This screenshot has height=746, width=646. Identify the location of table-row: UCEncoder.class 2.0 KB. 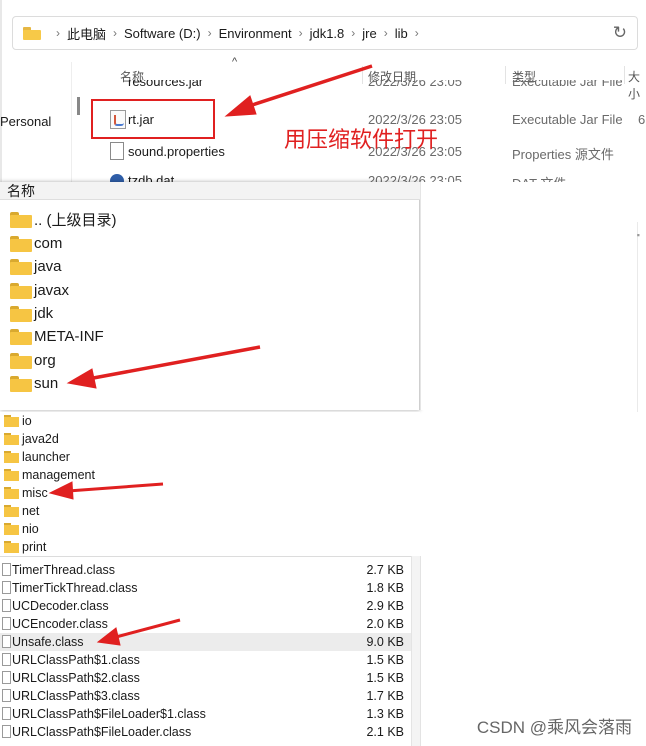
(210, 624).